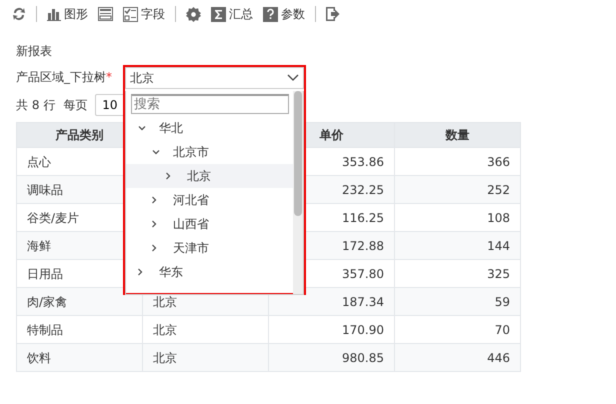  I want to click on table-cell: 饮料, so click(79, 358).